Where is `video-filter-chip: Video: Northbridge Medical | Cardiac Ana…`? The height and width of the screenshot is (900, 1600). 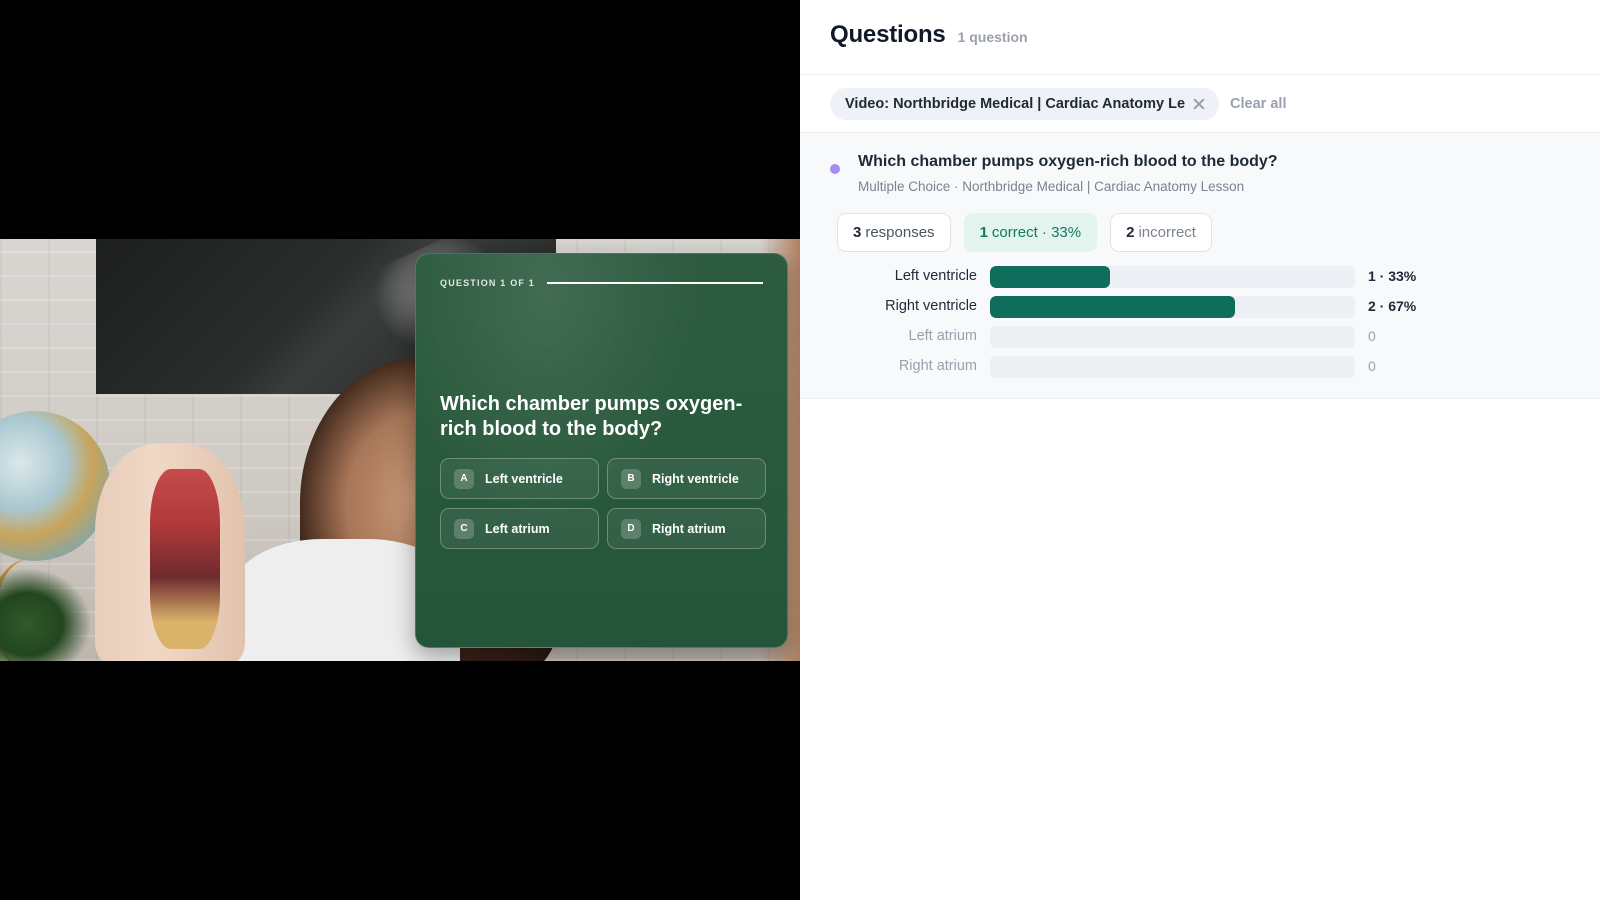 video-filter-chip: Video: Northbridge Medical | Cardiac Ana… is located at coordinates (1025, 103).